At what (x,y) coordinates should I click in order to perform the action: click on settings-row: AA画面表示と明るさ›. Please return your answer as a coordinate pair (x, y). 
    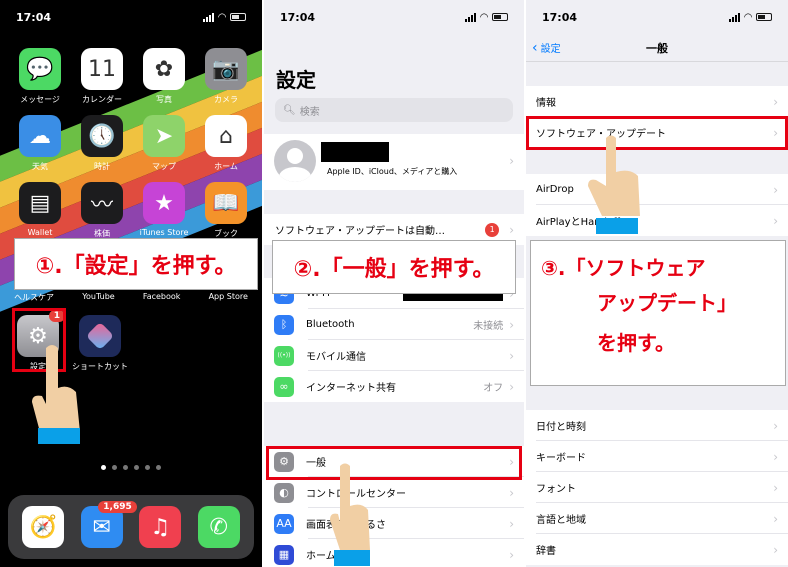
    Looking at the image, I should click on (394, 523).